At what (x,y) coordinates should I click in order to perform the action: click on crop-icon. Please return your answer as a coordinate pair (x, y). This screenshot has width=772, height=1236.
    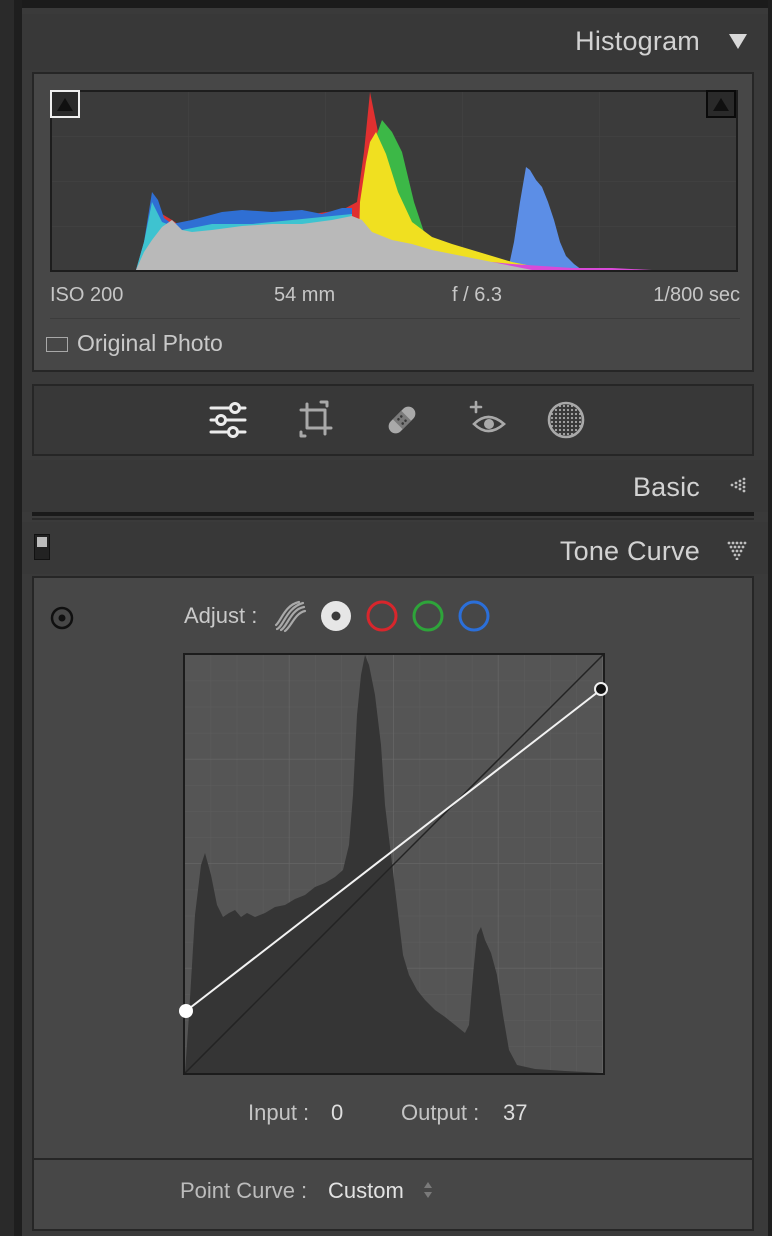
    Looking at the image, I should click on (316, 419).